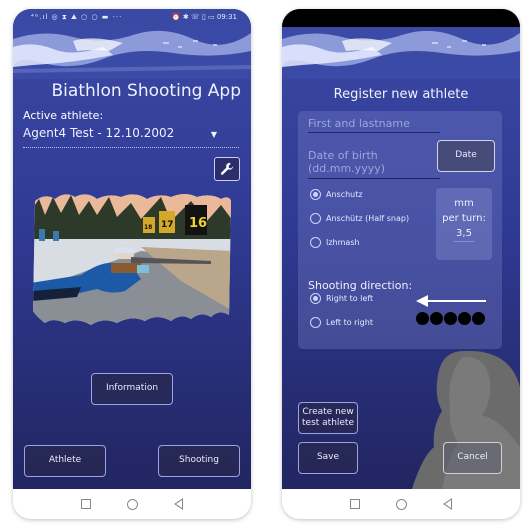  I want to click on status-icons: ⏰ ✱ ☏ ▯ ▭, so click(193, 17).